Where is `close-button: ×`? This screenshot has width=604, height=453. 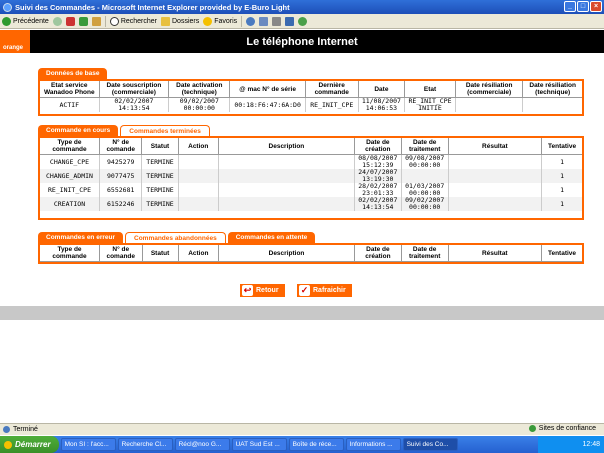
close-button: × is located at coordinates (596, 6).